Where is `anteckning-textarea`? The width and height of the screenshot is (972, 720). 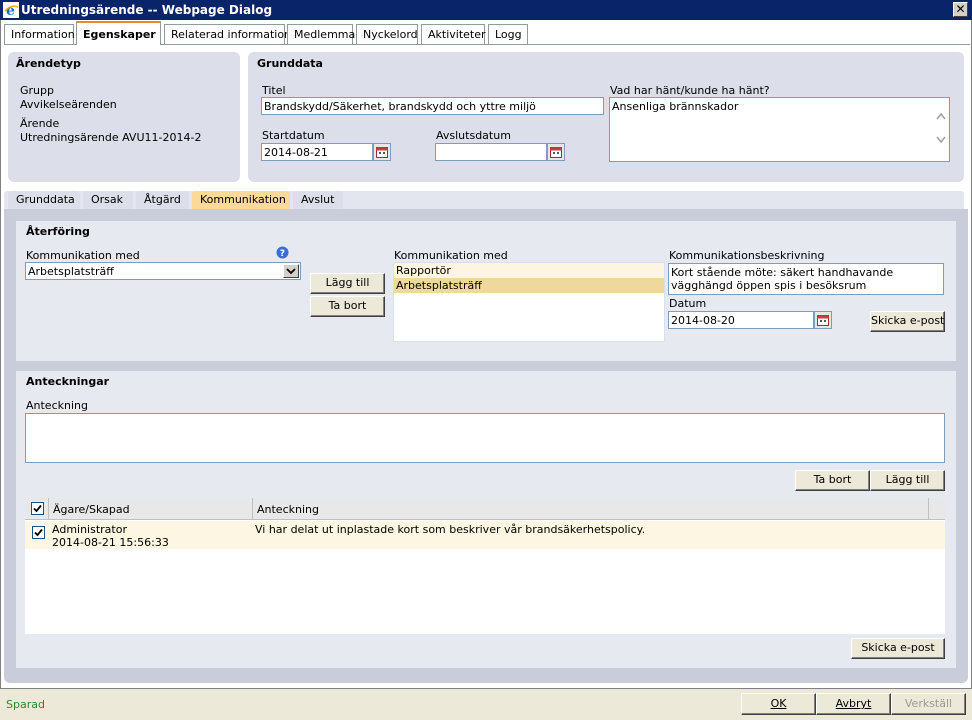 anteckning-textarea is located at coordinates (485, 438).